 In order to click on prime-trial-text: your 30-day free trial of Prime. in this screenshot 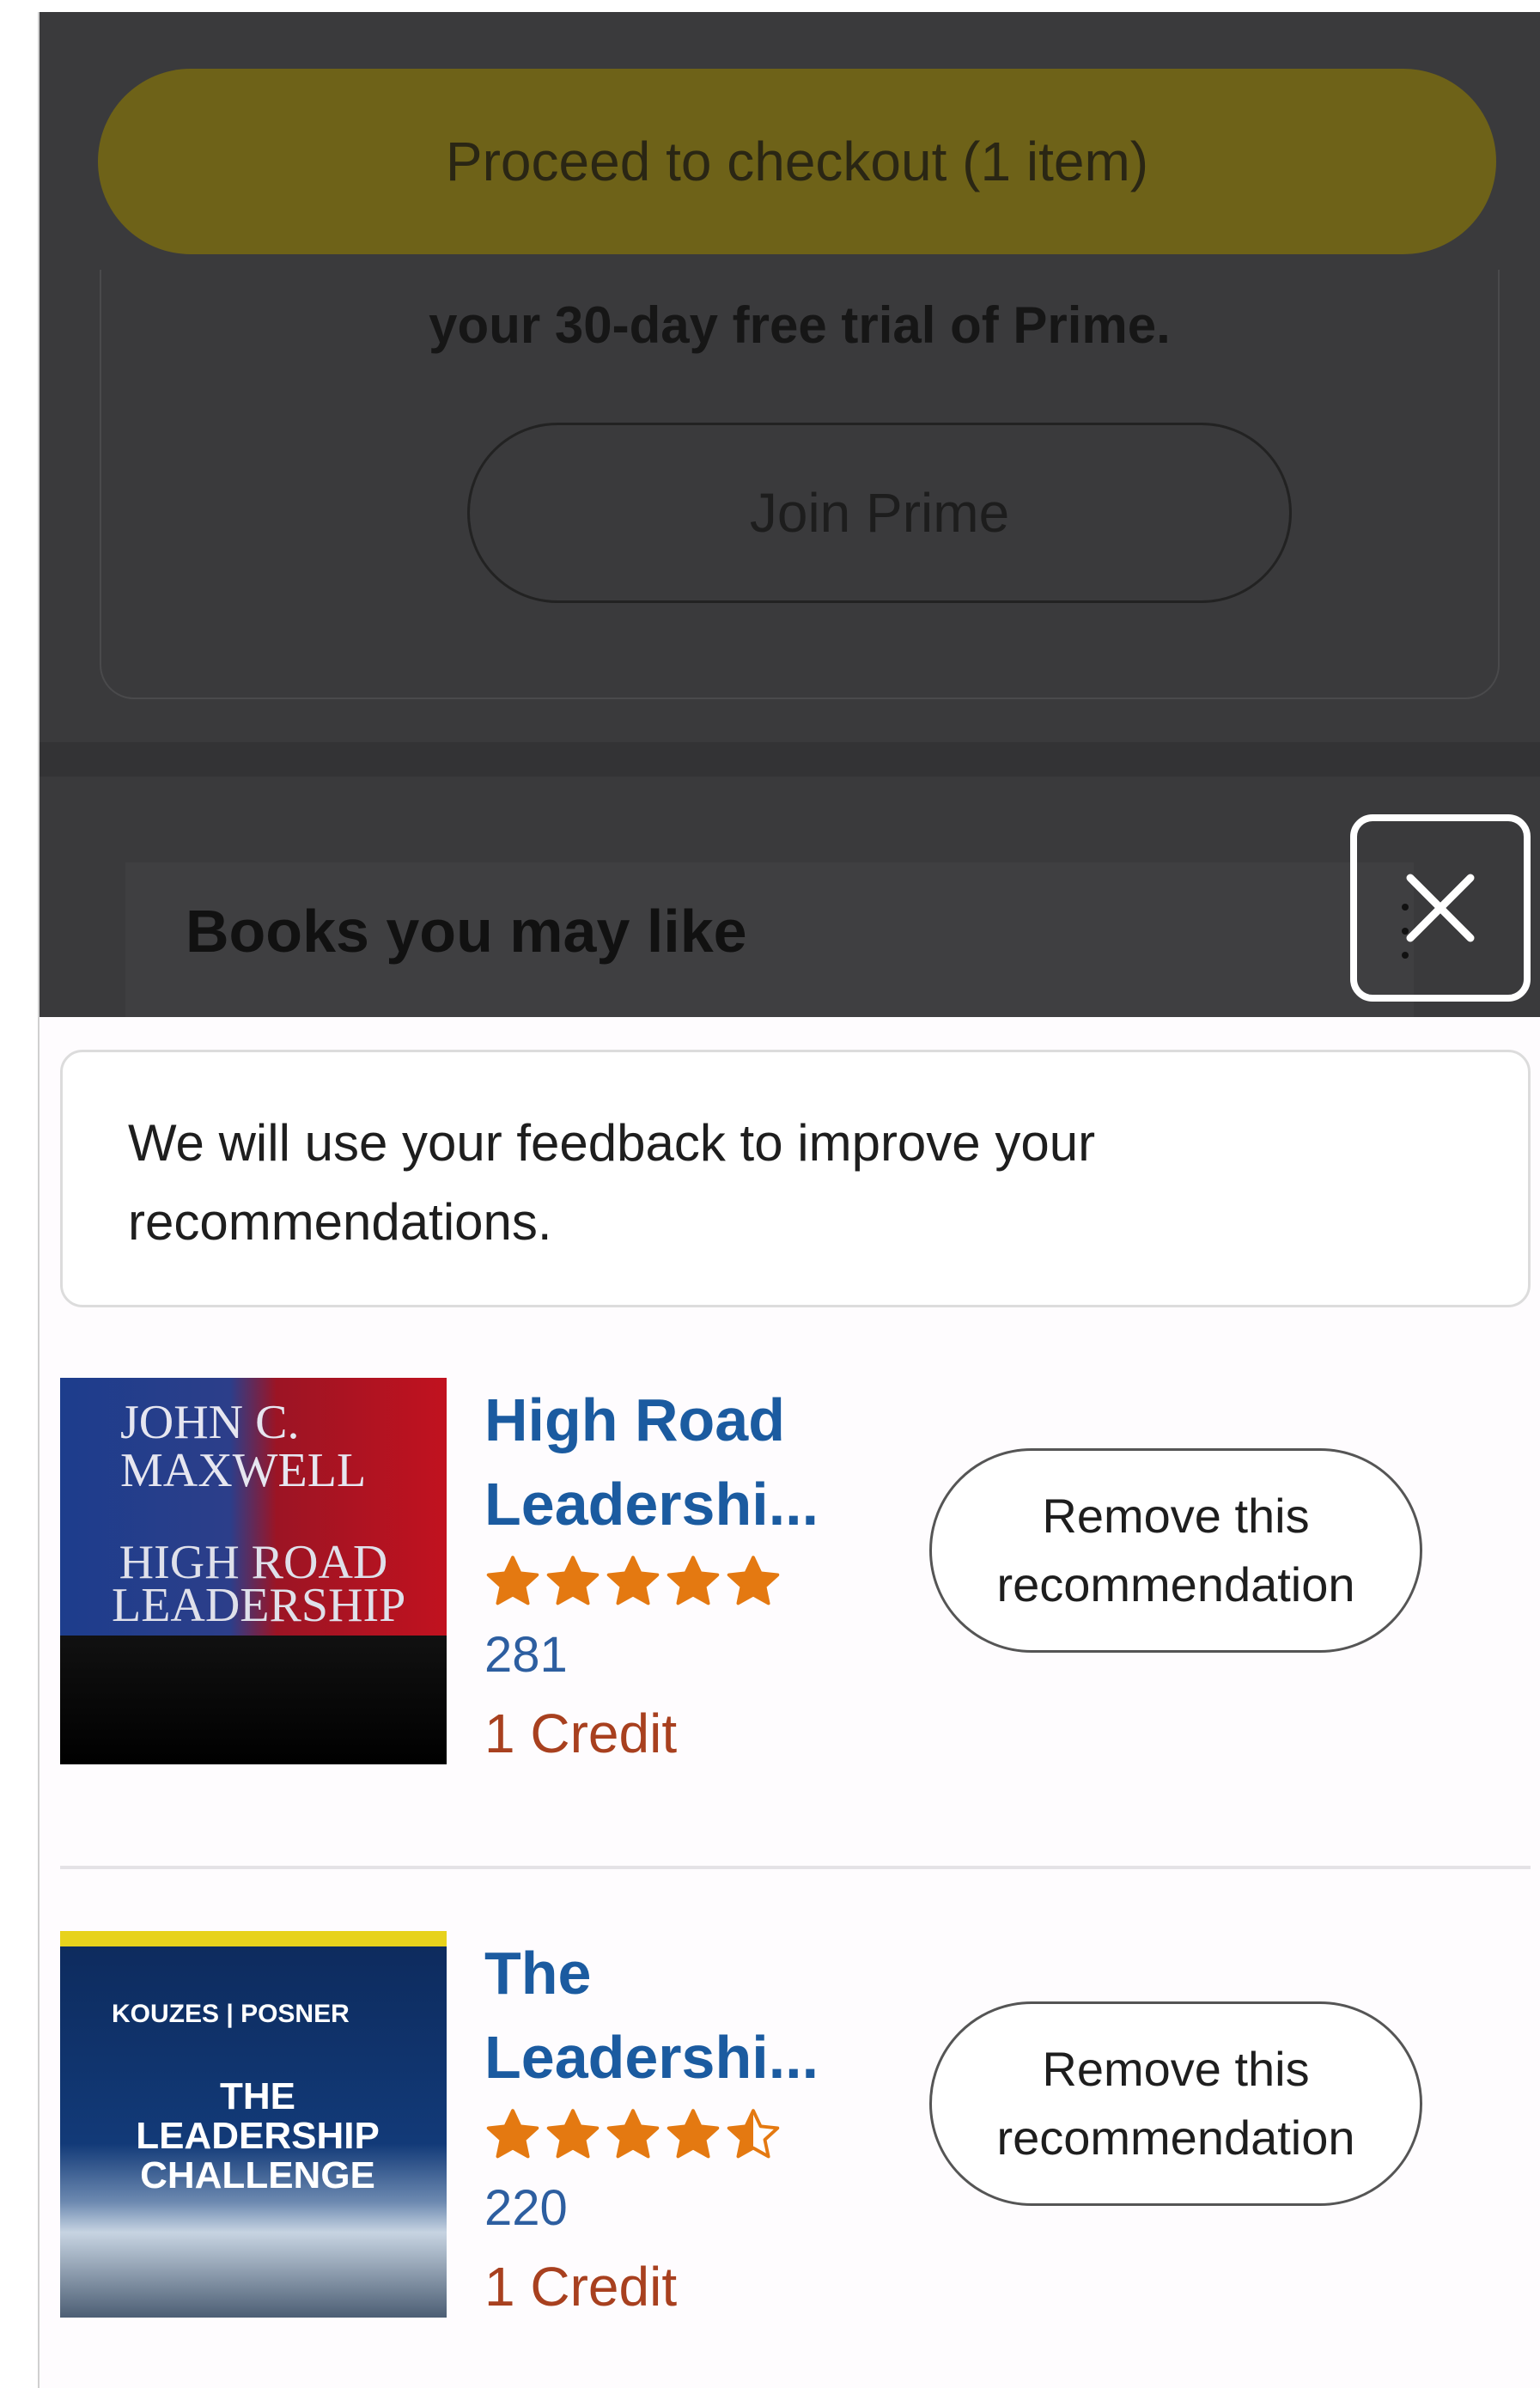, I will do `click(800, 325)`.